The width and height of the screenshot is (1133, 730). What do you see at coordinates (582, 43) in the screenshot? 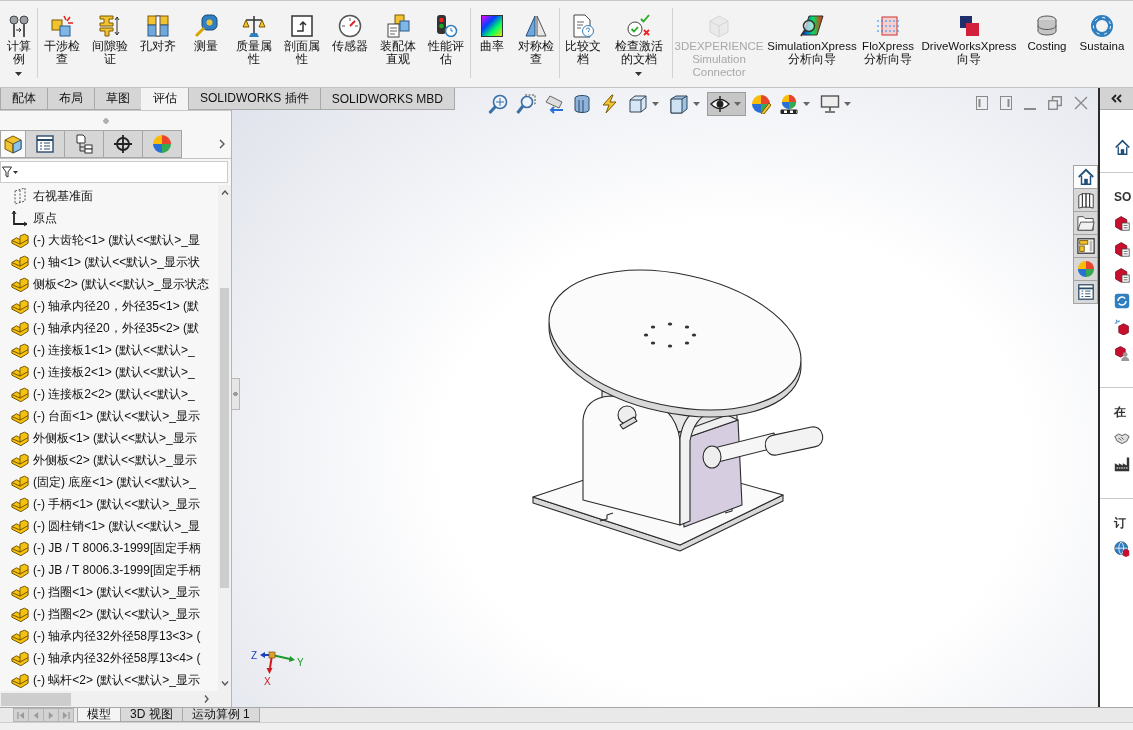
I see `ribbon-button: 比较文档` at bounding box center [582, 43].